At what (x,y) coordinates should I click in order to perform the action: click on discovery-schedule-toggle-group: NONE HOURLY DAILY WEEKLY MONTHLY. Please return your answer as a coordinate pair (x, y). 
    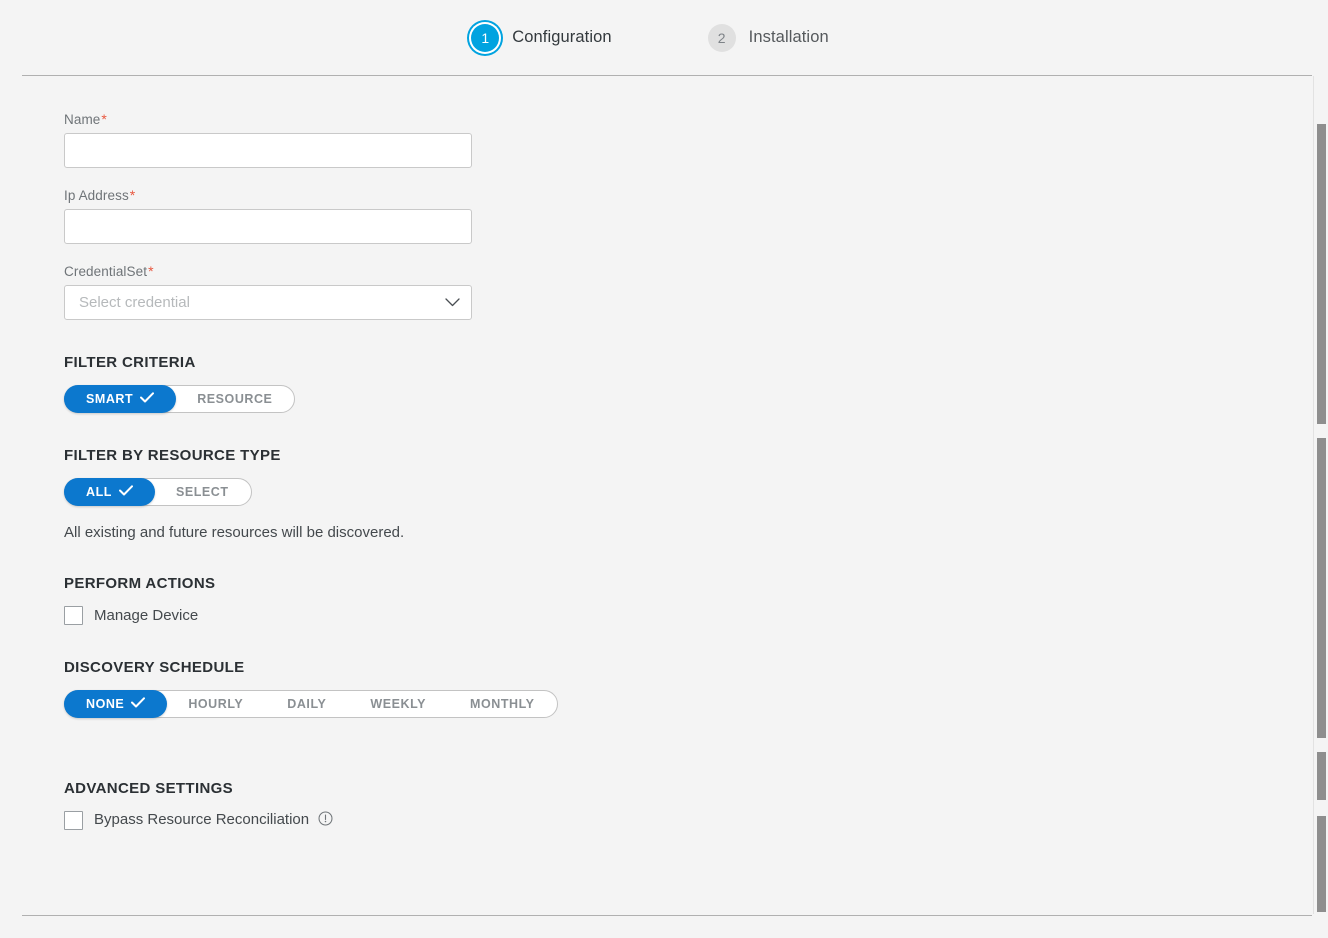
    Looking at the image, I should click on (311, 704).